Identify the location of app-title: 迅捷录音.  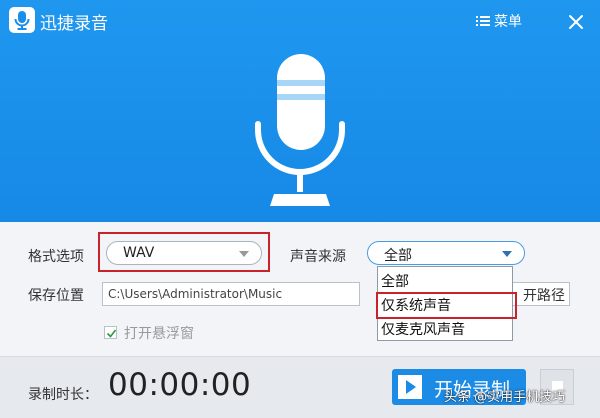
(74, 24).